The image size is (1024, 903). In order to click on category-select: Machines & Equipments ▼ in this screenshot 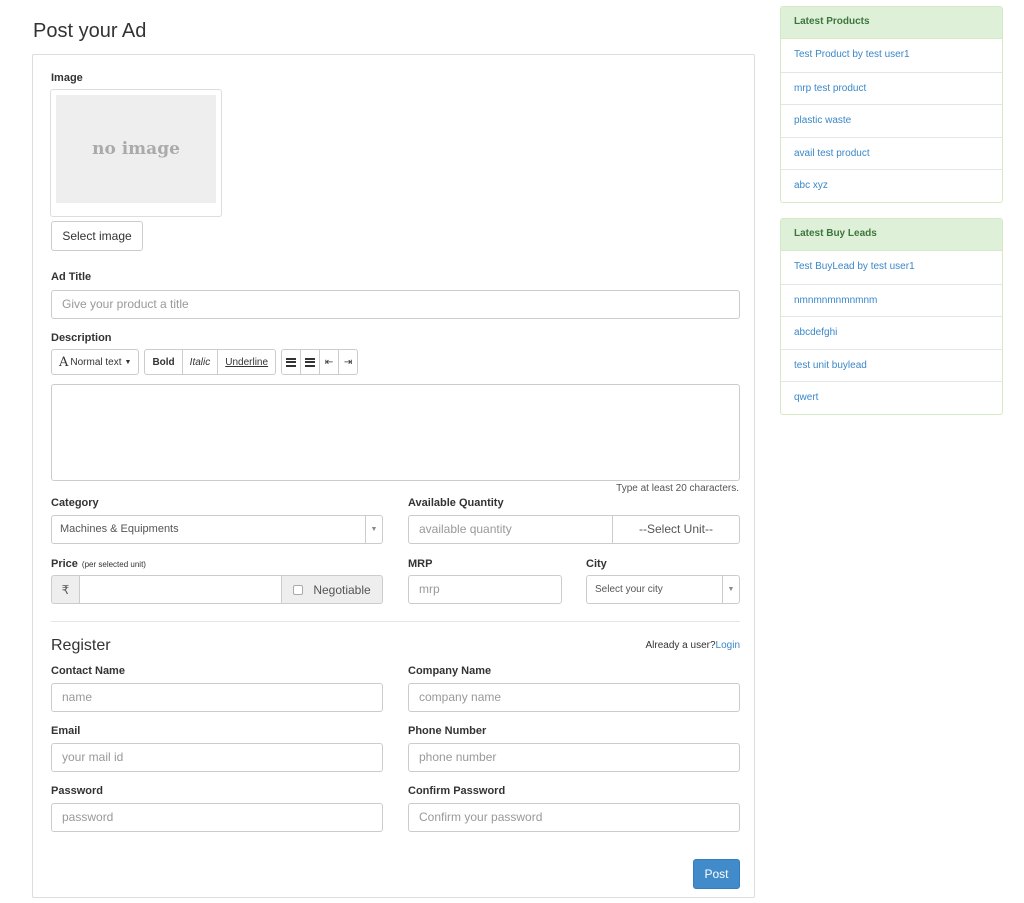, I will do `click(217, 529)`.